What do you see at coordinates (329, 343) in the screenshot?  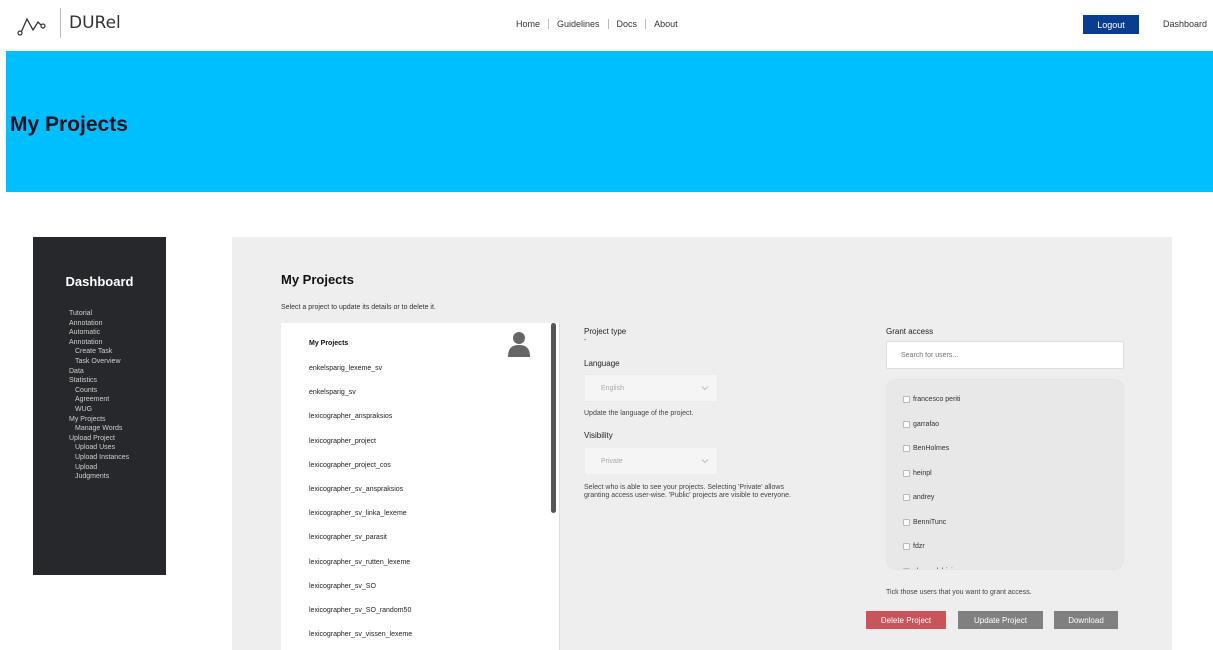 I see `project-list-header: My Projects` at bounding box center [329, 343].